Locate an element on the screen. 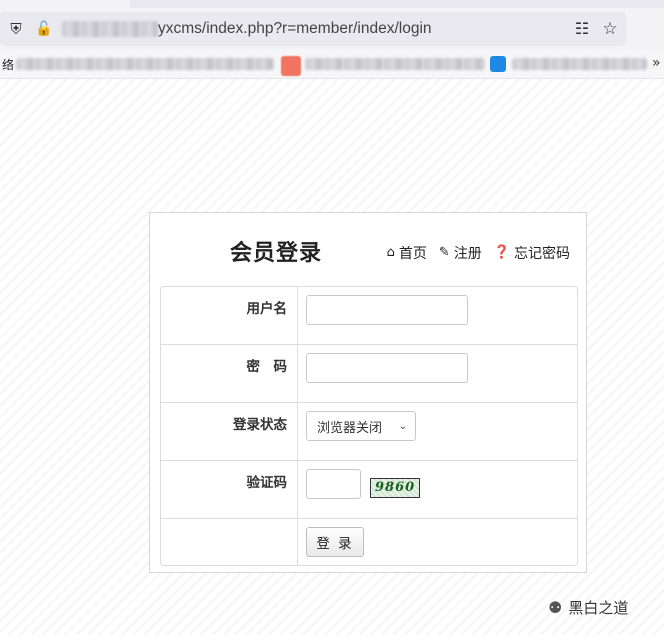  captcha-image: 9860 is located at coordinates (395, 488).